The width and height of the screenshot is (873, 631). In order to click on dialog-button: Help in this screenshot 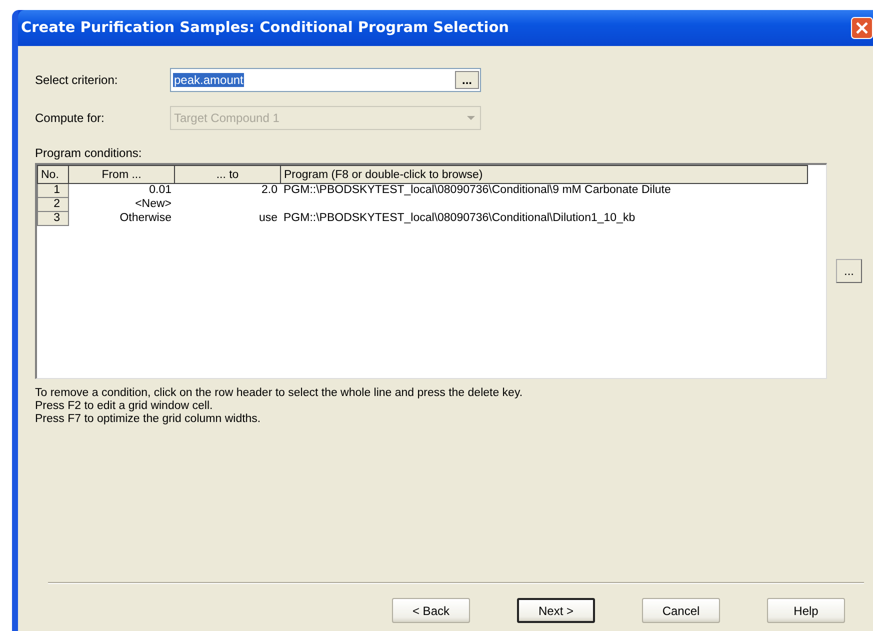, I will do `click(806, 610)`.